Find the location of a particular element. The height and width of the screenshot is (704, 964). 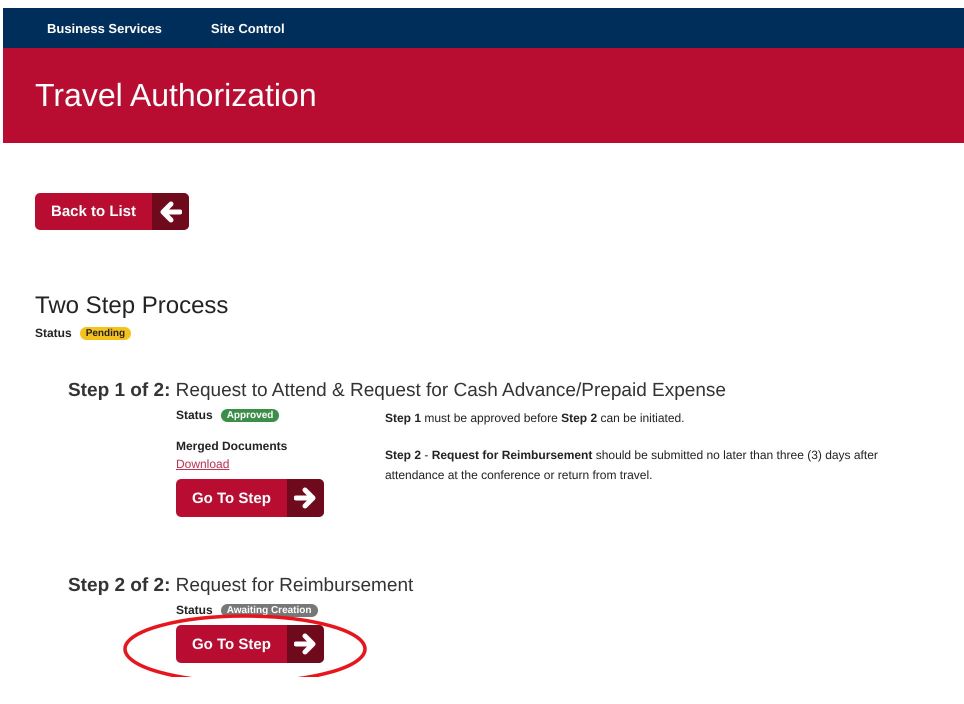

process-title: Two Step Process is located at coordinates (132, 306).